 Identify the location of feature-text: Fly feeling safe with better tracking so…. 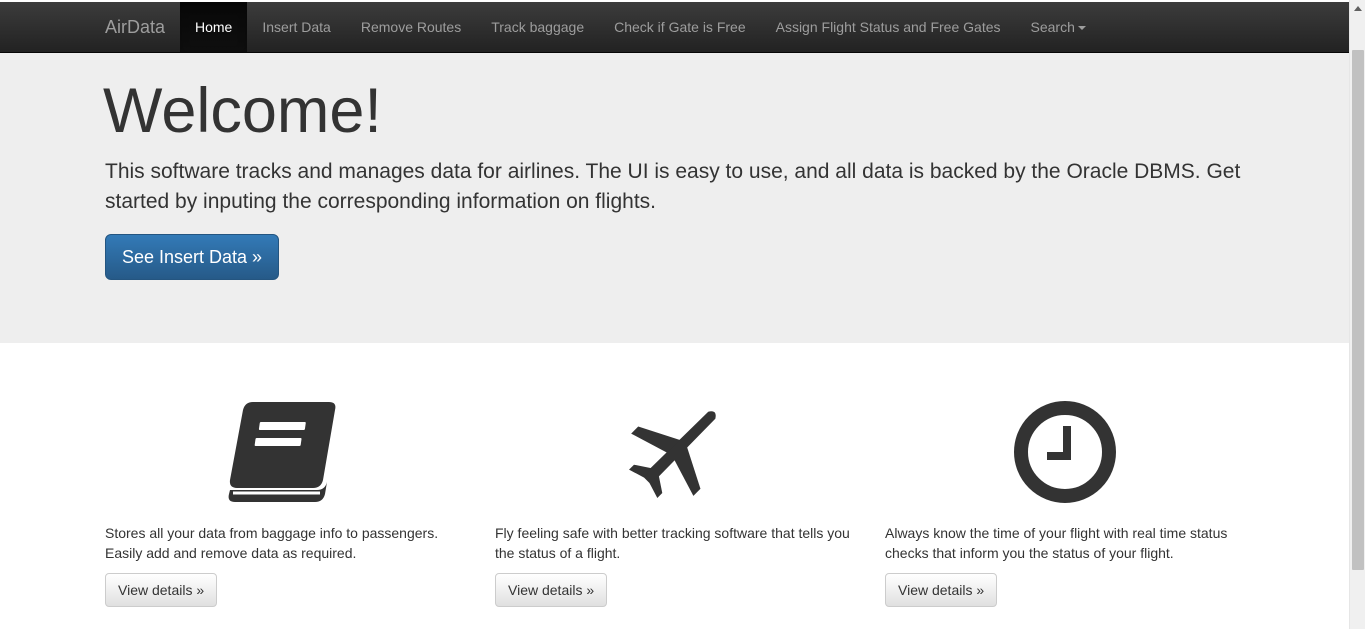
(672, 543).